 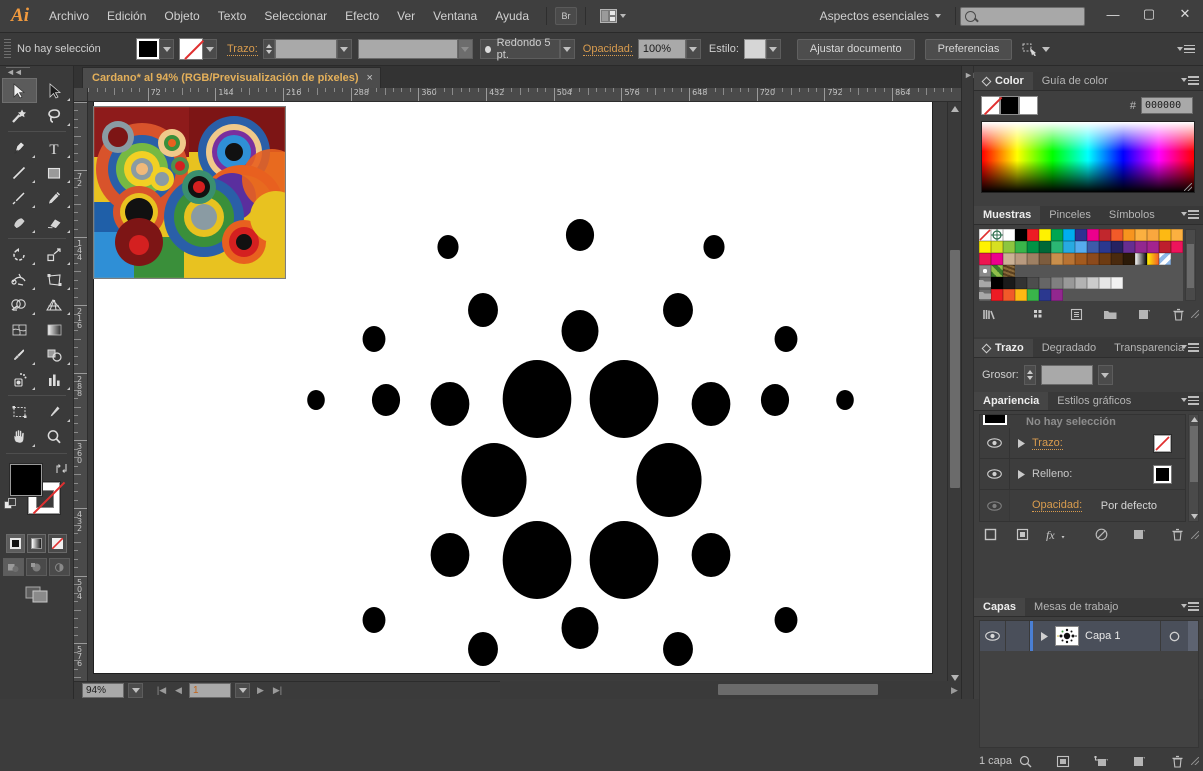 I want to click on collapse-panel-icon: ◄◄, so click(x=18, y=72).